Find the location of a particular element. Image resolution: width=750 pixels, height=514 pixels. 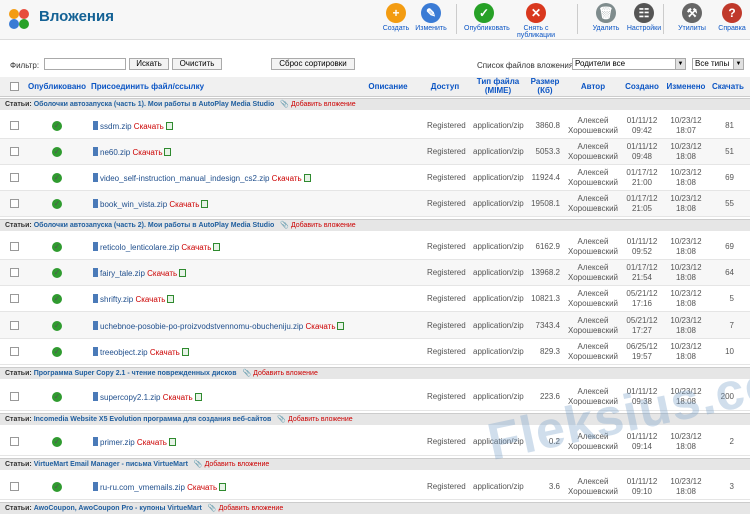

col-access: Доступ is located at coordinates (445, 86).